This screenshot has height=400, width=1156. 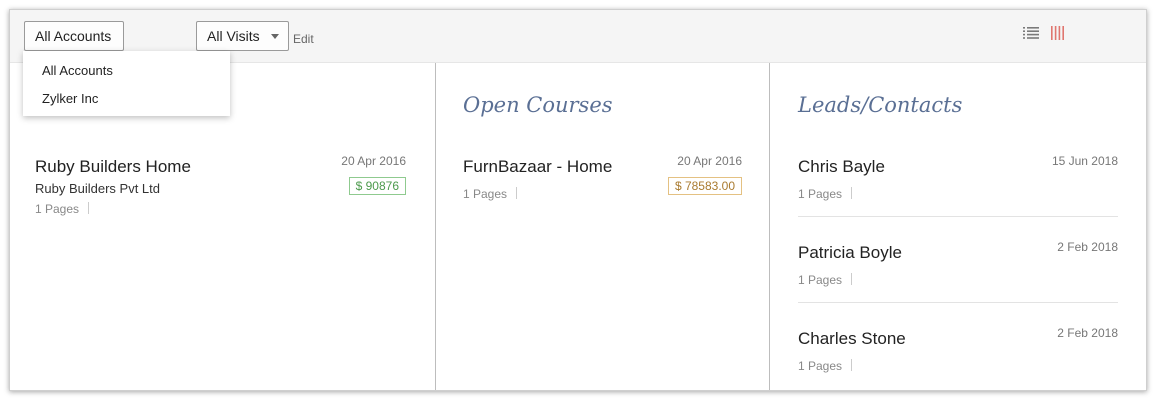 What do you see at coordinates (958, 266) in the screenshot?
I see `contact-card: Patricia Boyle 2 Feb 2018 1 Pages` at bounding box center [958, 266].